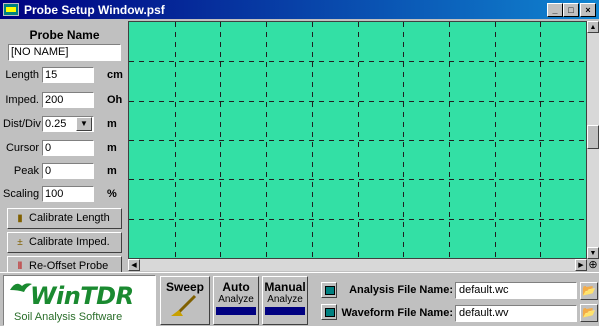  I want to click on waveform-file-input: default.wv, so click(516, 313).